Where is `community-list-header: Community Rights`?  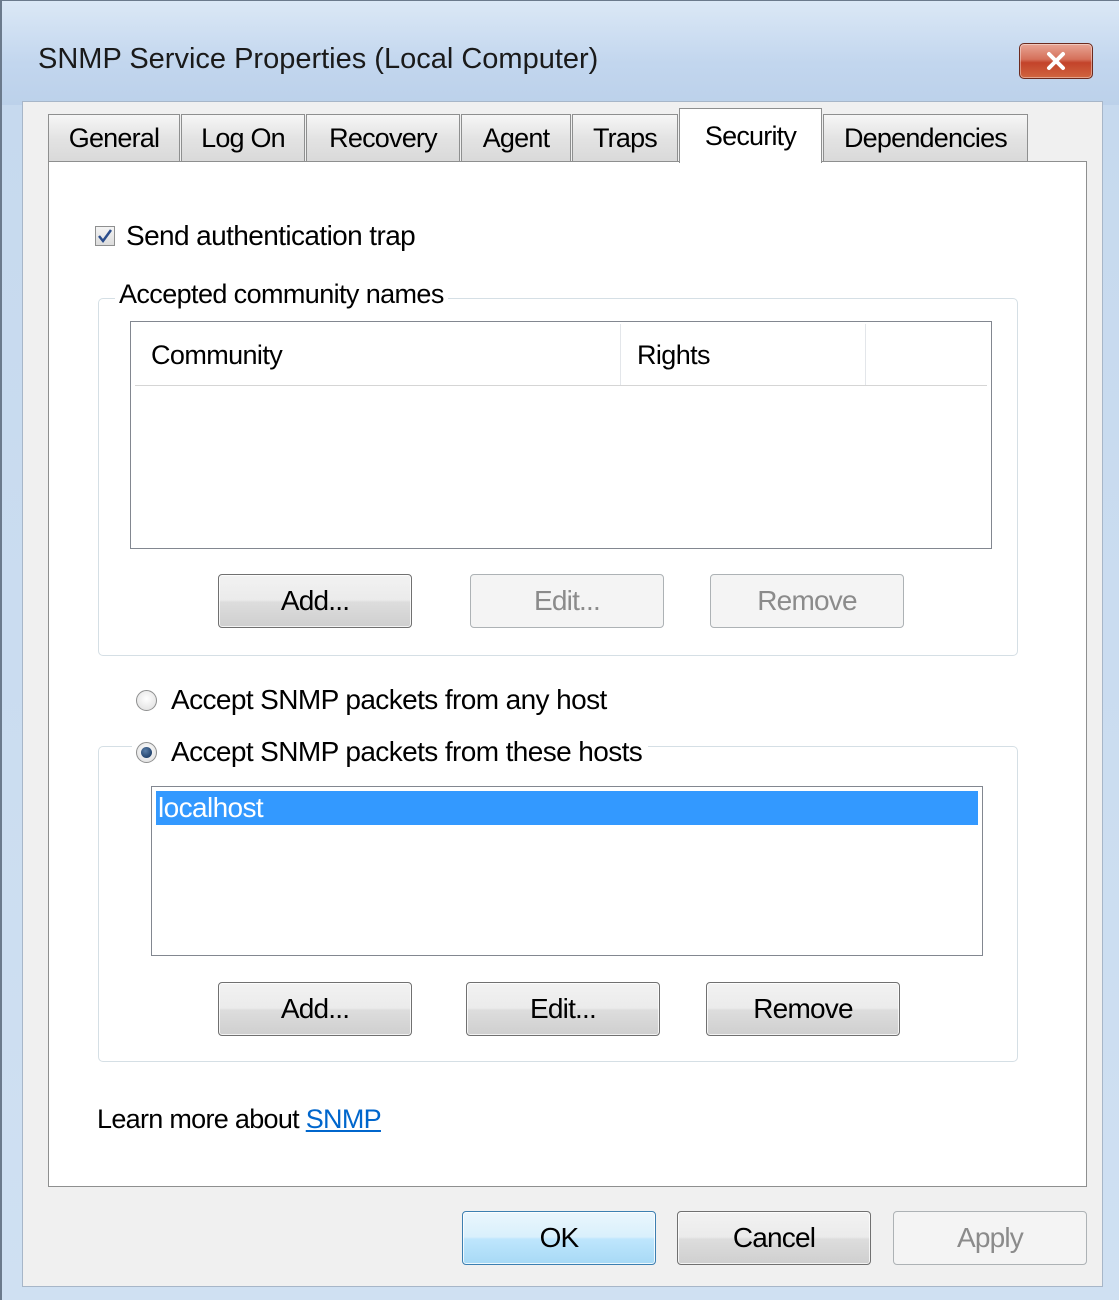
community-list-header: Community Rights is located at coordinates (561, 355).